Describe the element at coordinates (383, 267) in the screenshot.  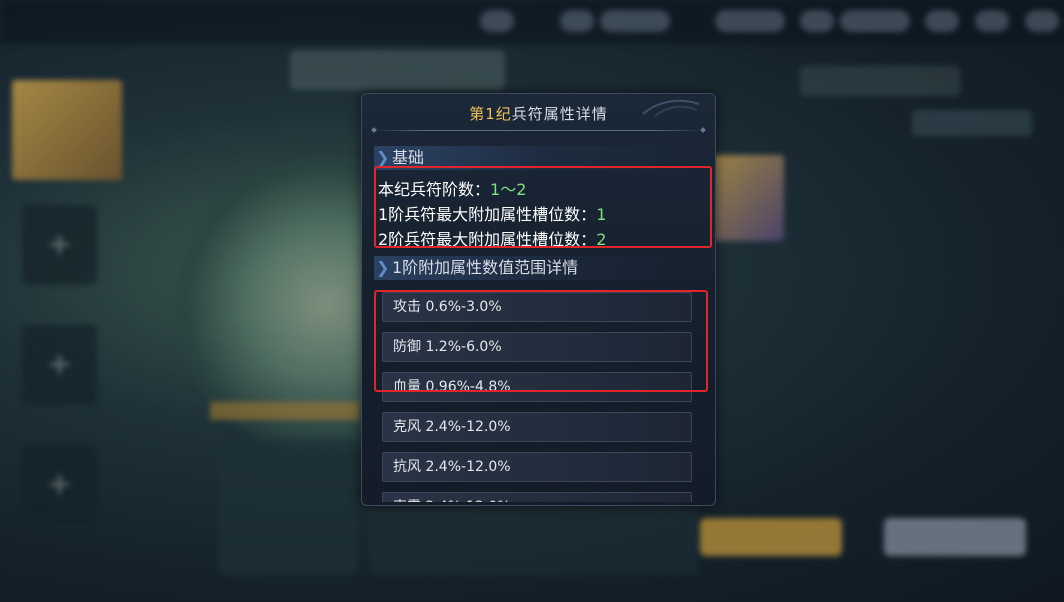
I see `chevron-right-icon: ❯` at that location.